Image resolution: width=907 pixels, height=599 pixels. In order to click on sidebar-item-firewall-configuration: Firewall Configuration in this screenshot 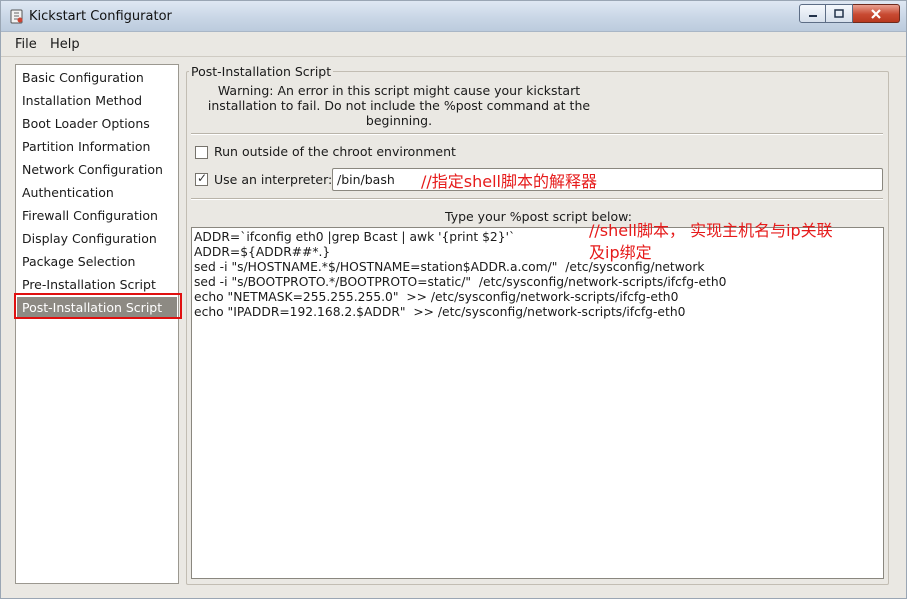, I will do `click(97, 215)`.